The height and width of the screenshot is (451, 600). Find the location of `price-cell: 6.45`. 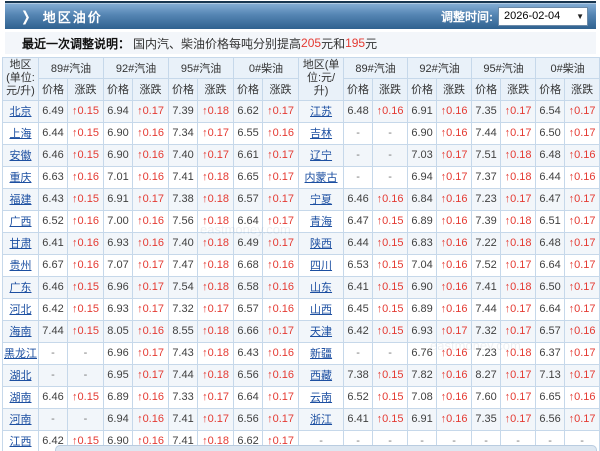

price-cell: 6.45 is located at coordinates (358, 309).